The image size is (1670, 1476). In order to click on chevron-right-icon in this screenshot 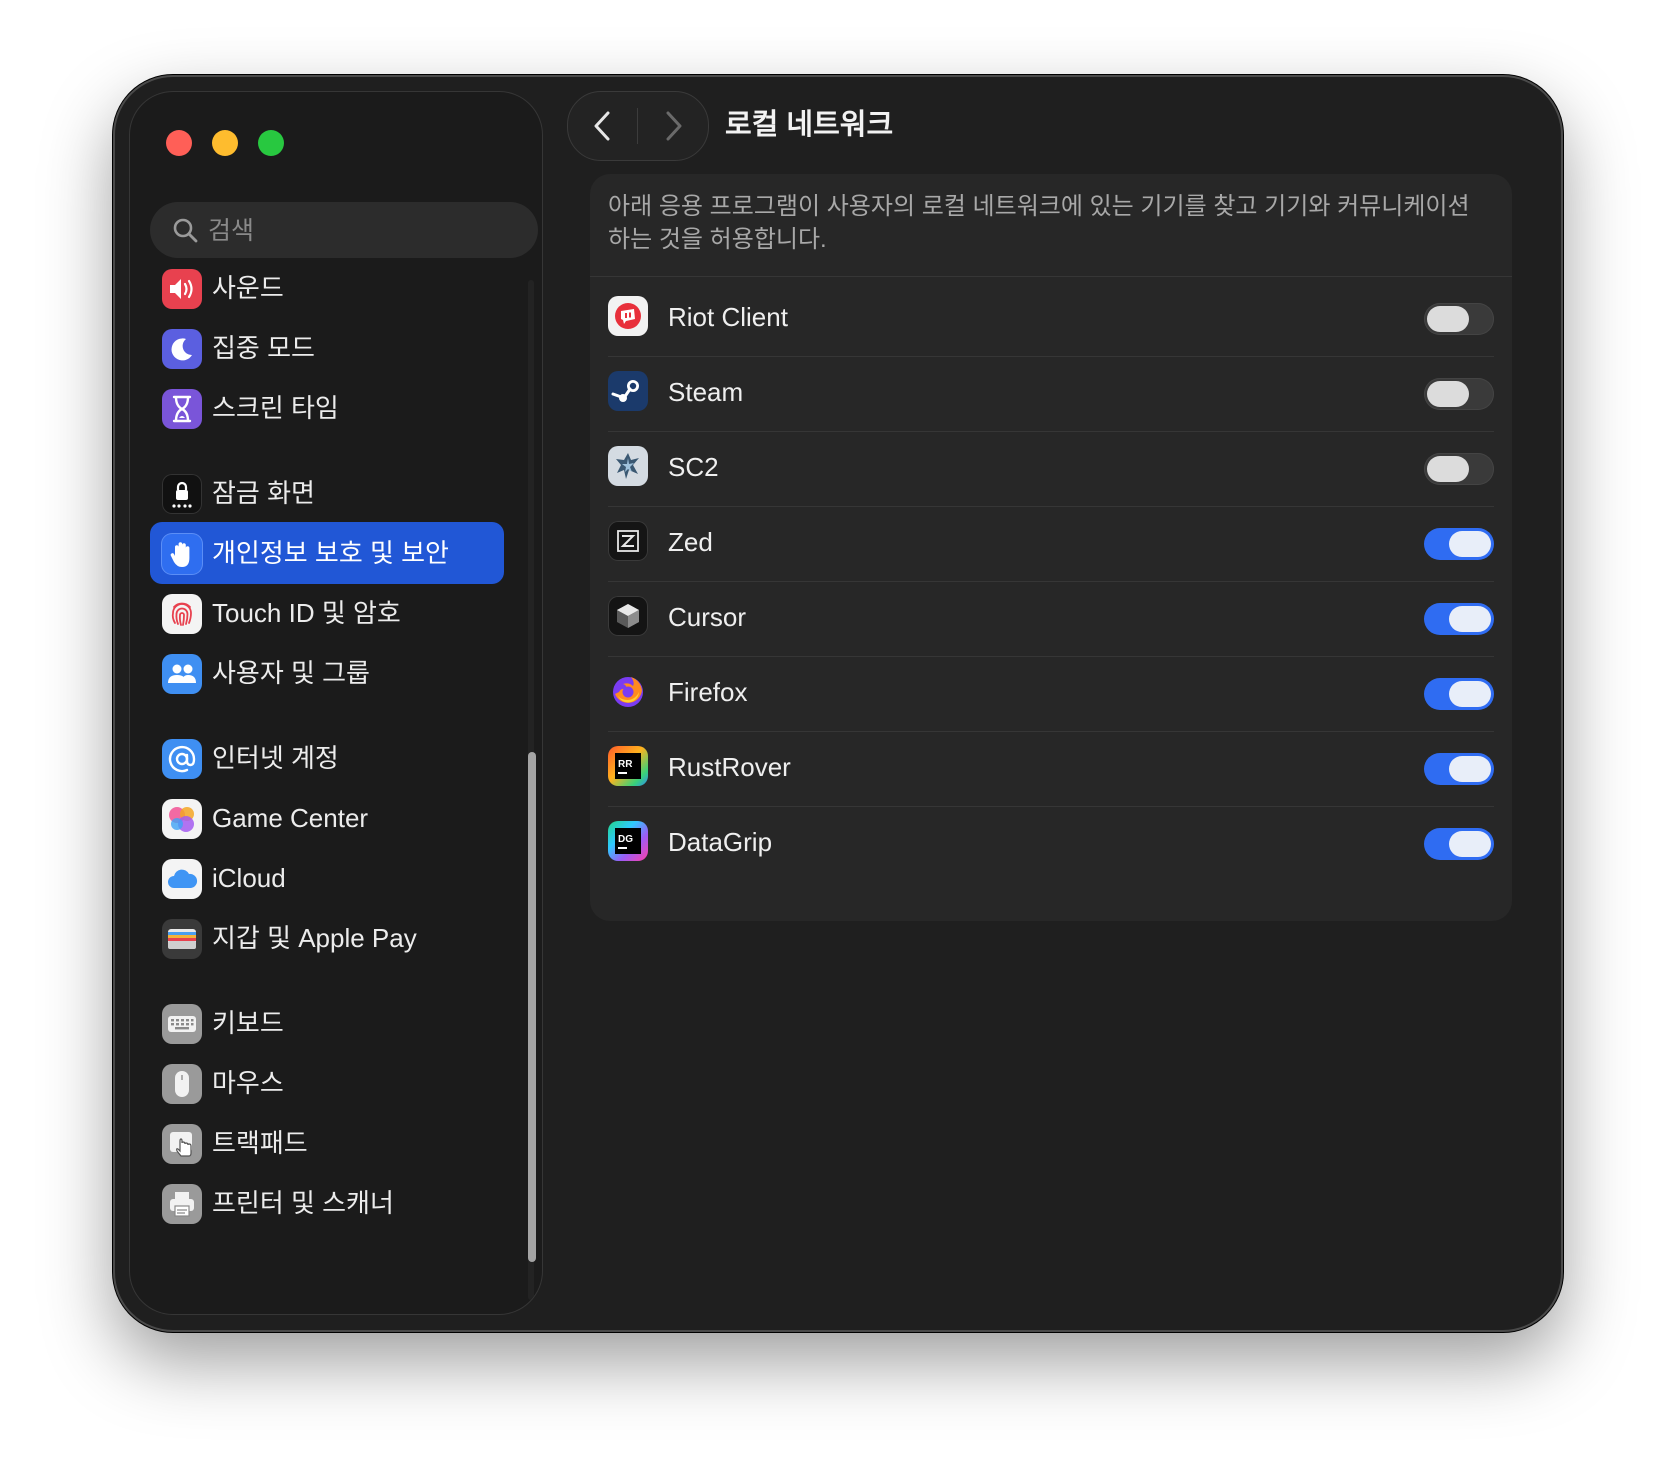, I will do `click(674, 126)`.